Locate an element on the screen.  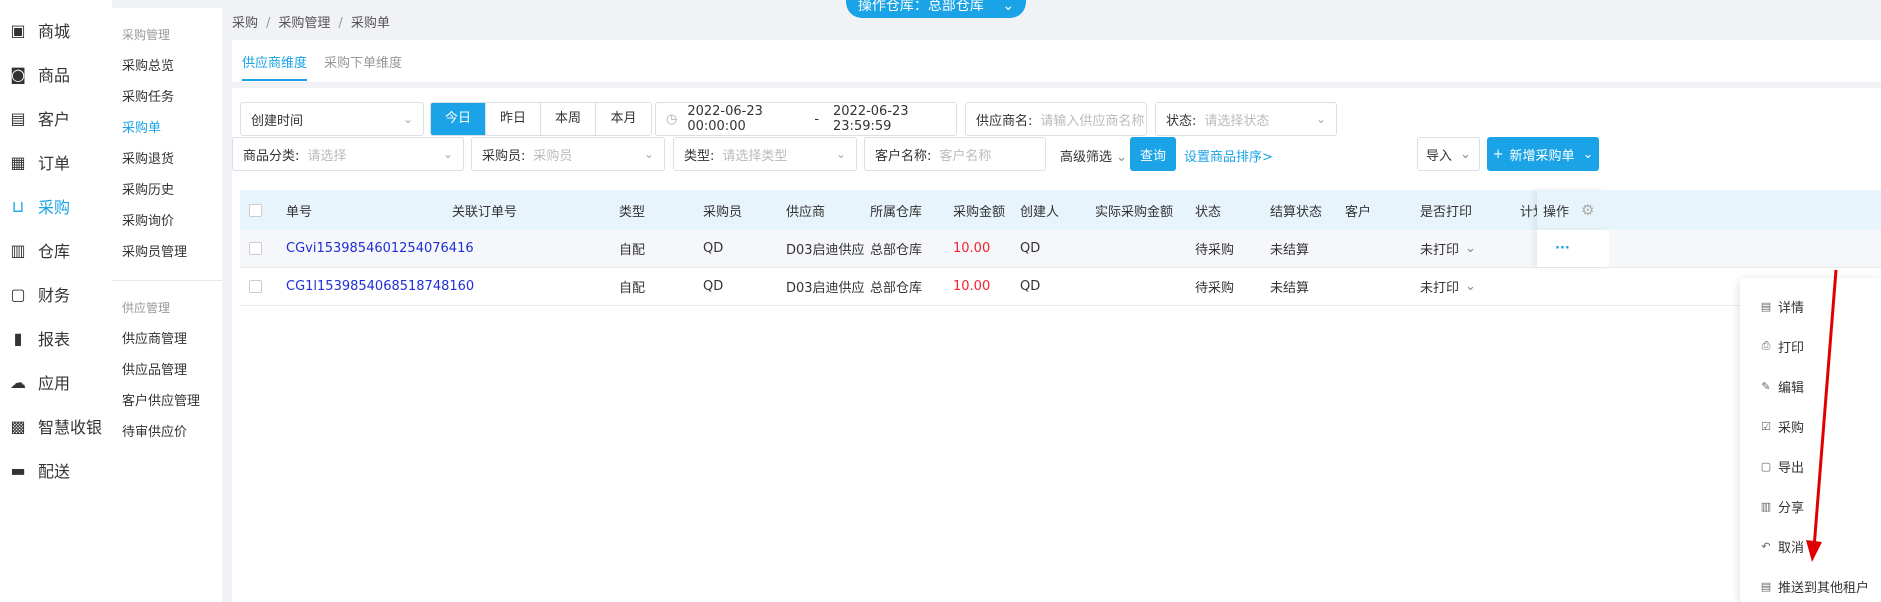
breadcrumb-item: 采购管理 is located at coordinates (304, 23).